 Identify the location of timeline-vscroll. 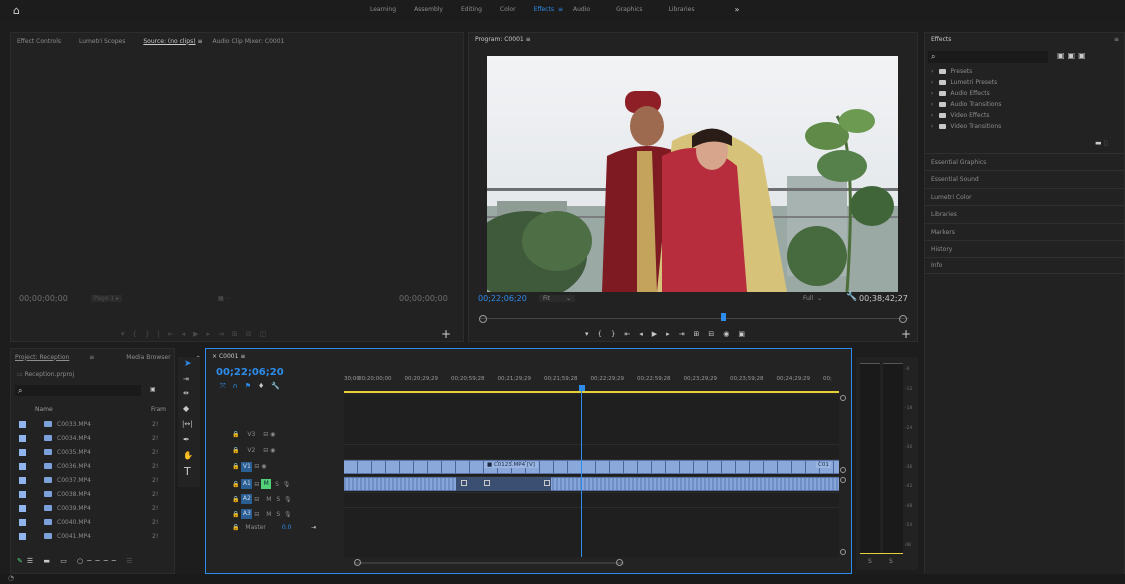
(843, 476).